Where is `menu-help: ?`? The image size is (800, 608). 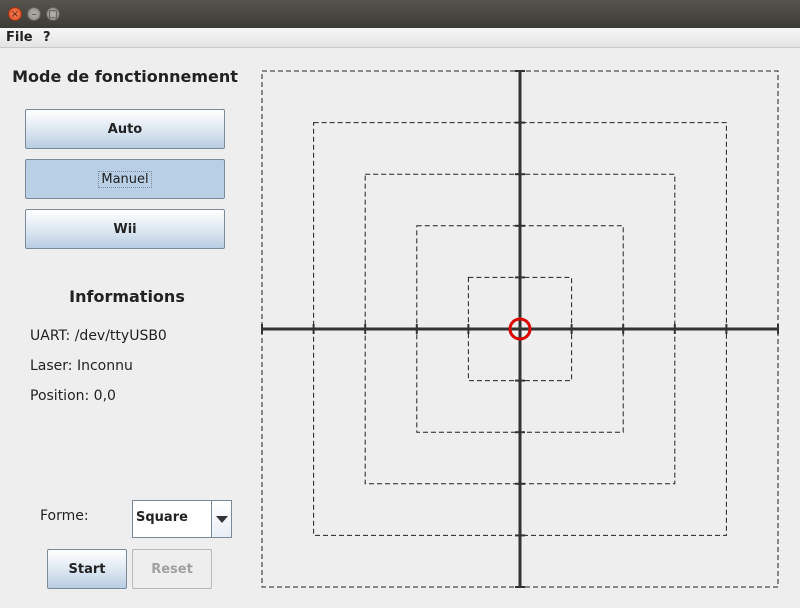 menu-help: ? is located at coordinates (47, 37).